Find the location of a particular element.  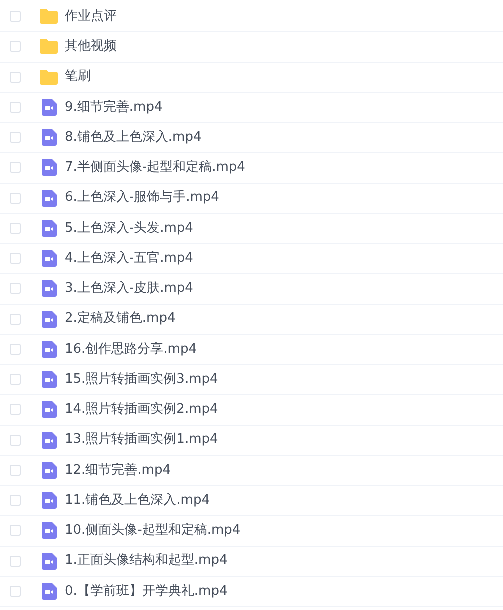

file-name: 15.照片转插画实例3.mp4 is located at coordinates (141, 380).